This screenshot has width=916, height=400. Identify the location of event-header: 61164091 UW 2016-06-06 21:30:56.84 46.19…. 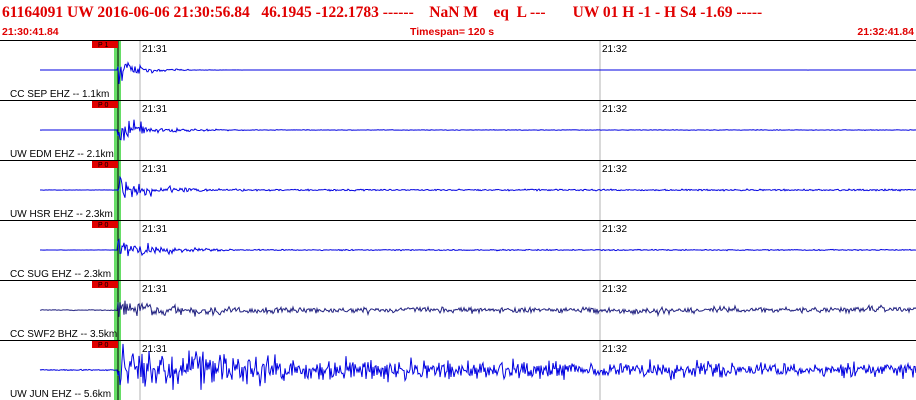
(458, 20).